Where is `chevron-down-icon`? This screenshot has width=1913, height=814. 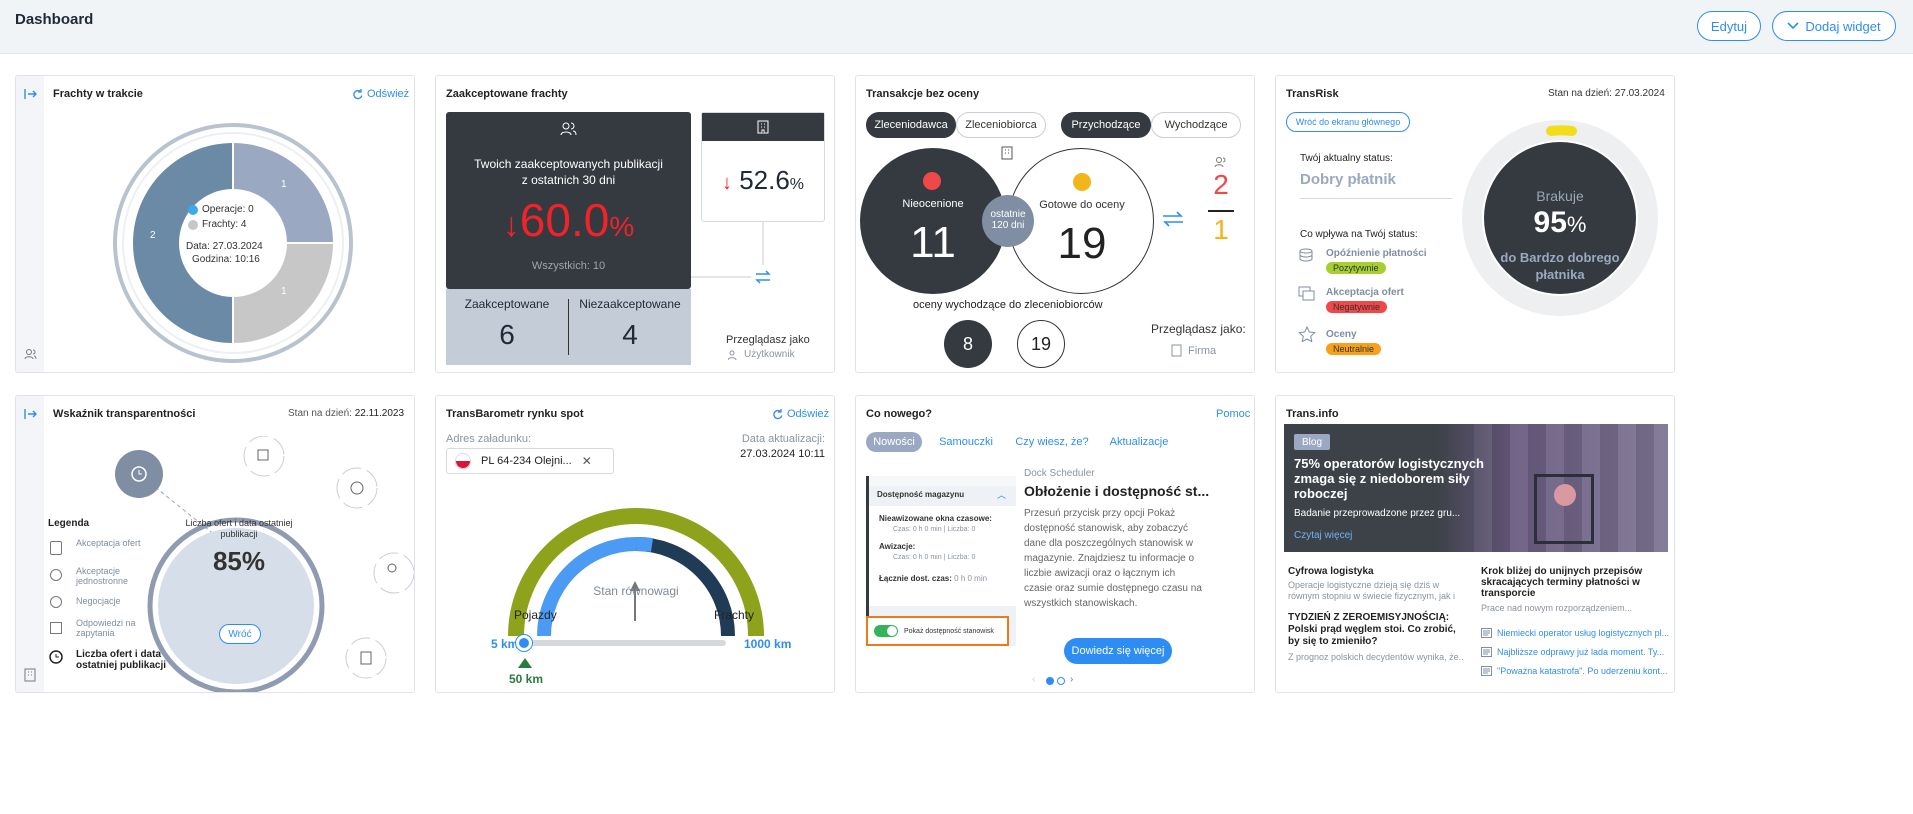
chevron-down-icon is located at coordinates (1793, 26).